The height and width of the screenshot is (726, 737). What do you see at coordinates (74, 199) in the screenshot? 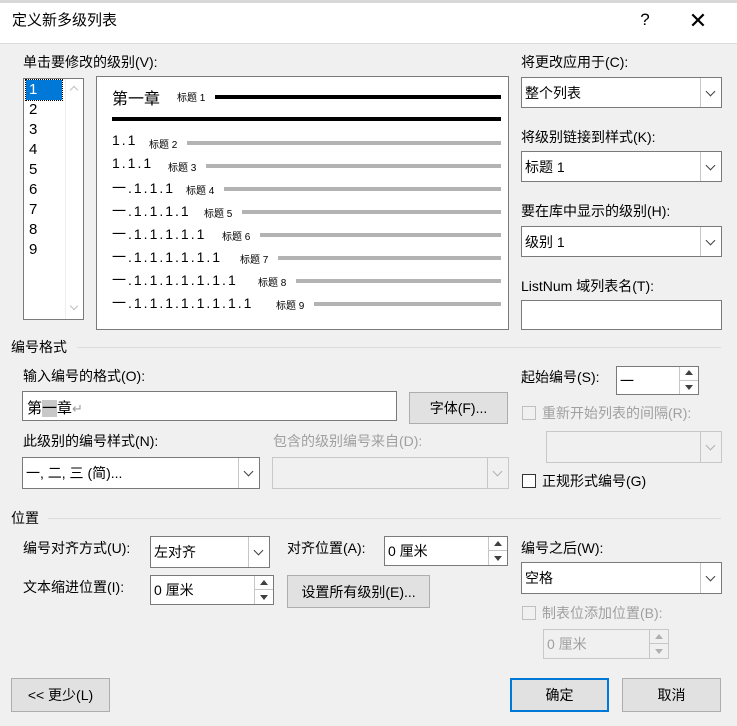
I see `level-scrollbar` at bounding box center [74, 199].